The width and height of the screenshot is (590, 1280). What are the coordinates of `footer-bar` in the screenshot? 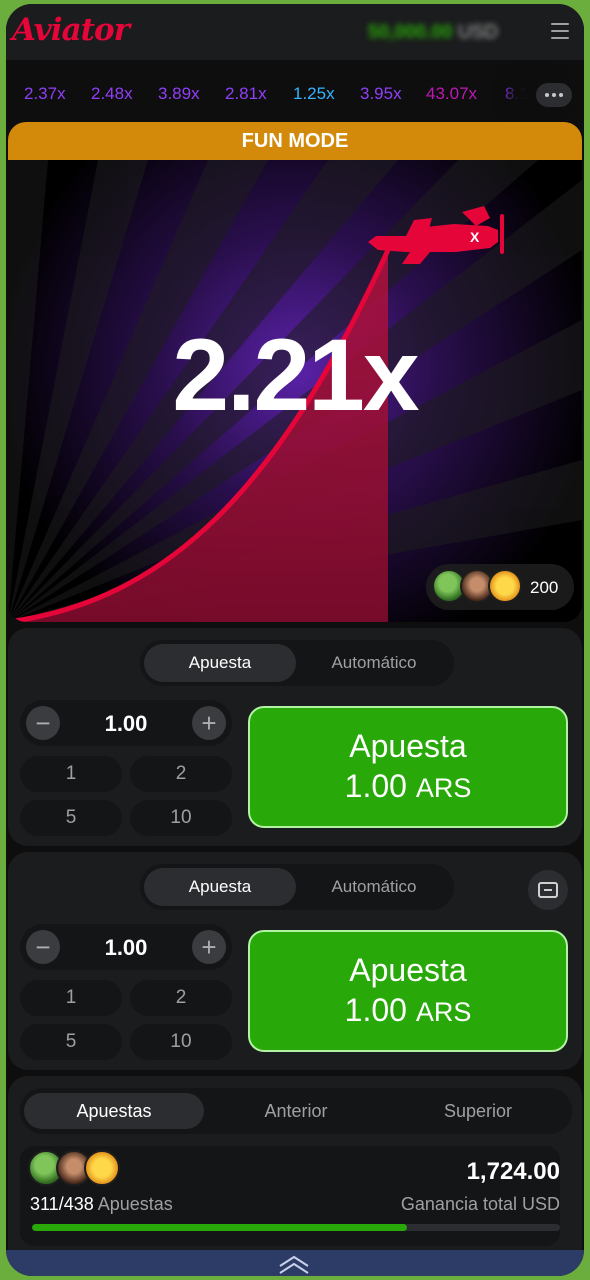 It's located at (295, 1263).